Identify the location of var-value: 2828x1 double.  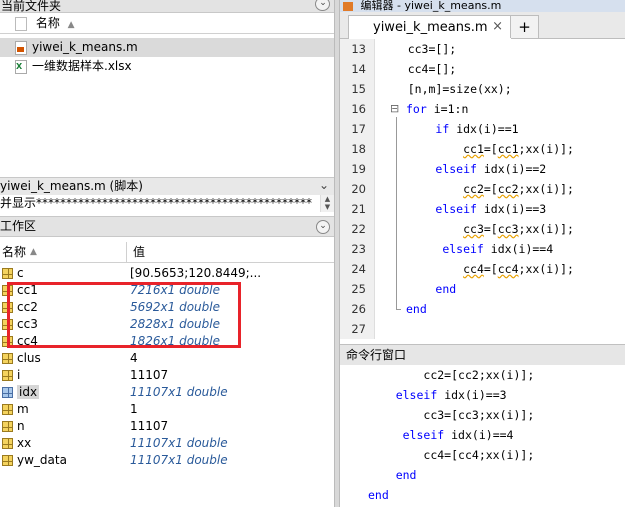
(175, 324).